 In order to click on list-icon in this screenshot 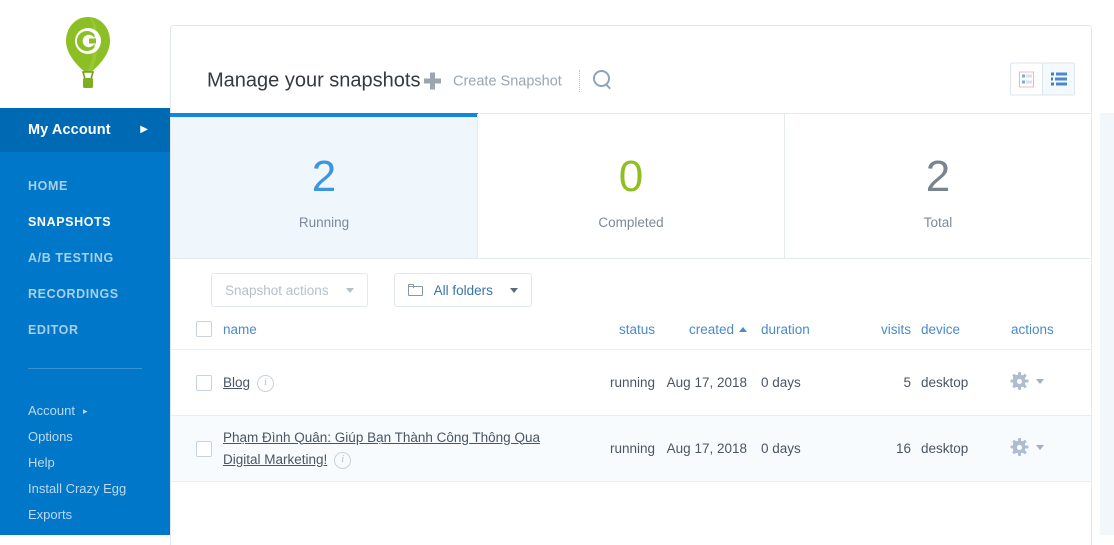, I will do `click(1058, 79)`.